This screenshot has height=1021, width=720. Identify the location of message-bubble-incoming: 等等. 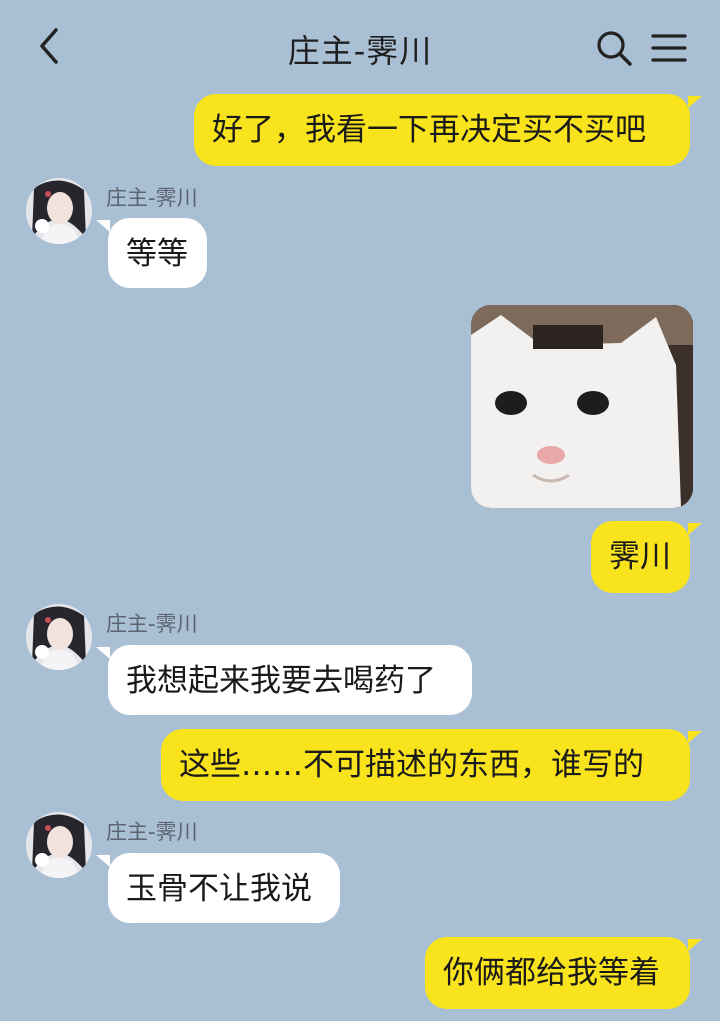
(157, 253).